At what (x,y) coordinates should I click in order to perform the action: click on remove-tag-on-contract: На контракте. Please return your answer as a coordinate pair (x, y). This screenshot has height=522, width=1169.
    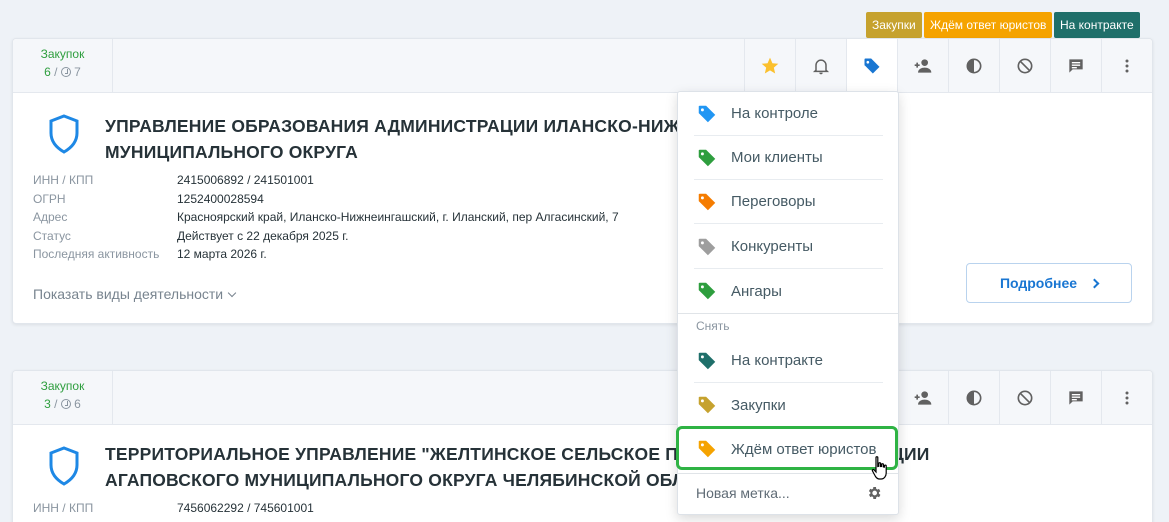
    Looking at the image, I should click on (788, 361).